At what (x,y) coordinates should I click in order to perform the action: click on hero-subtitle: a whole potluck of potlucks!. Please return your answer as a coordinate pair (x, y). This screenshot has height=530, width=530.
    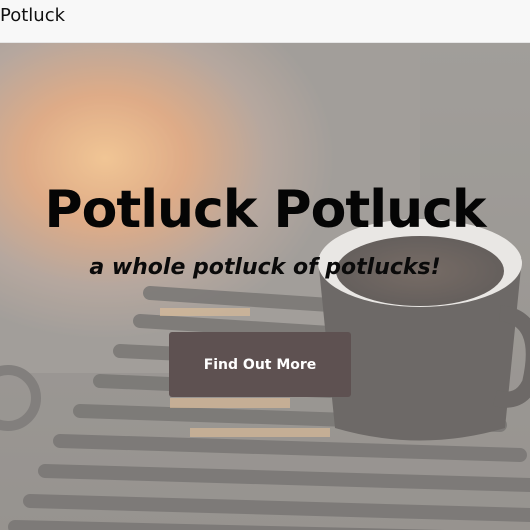
    Looking at the image, I should click on (265, 267).